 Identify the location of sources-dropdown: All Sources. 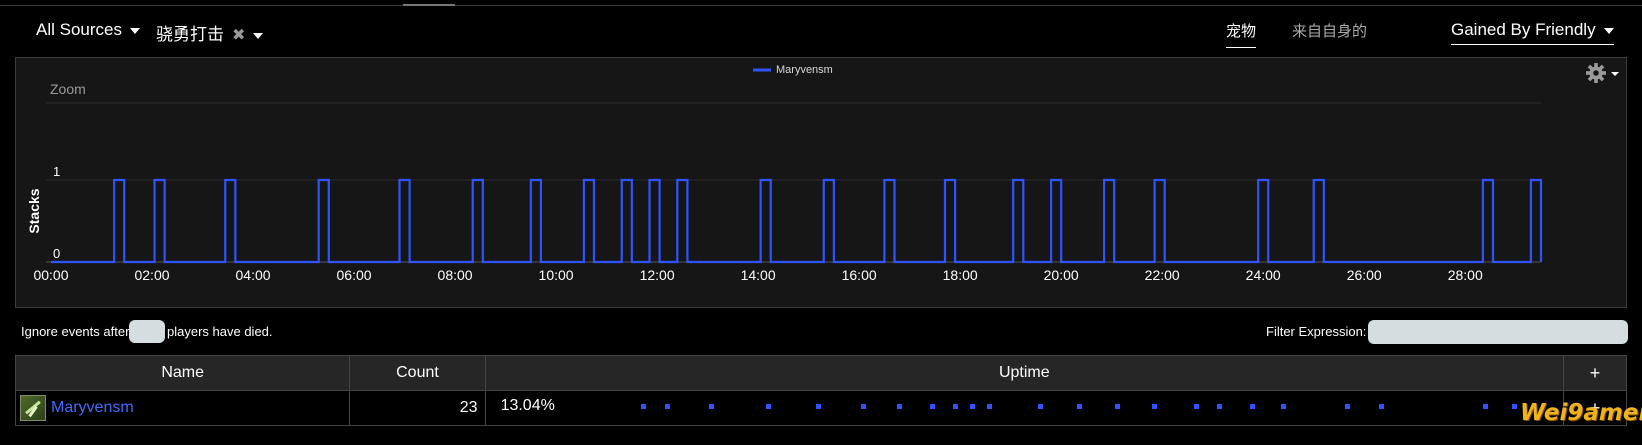
(88, 30).